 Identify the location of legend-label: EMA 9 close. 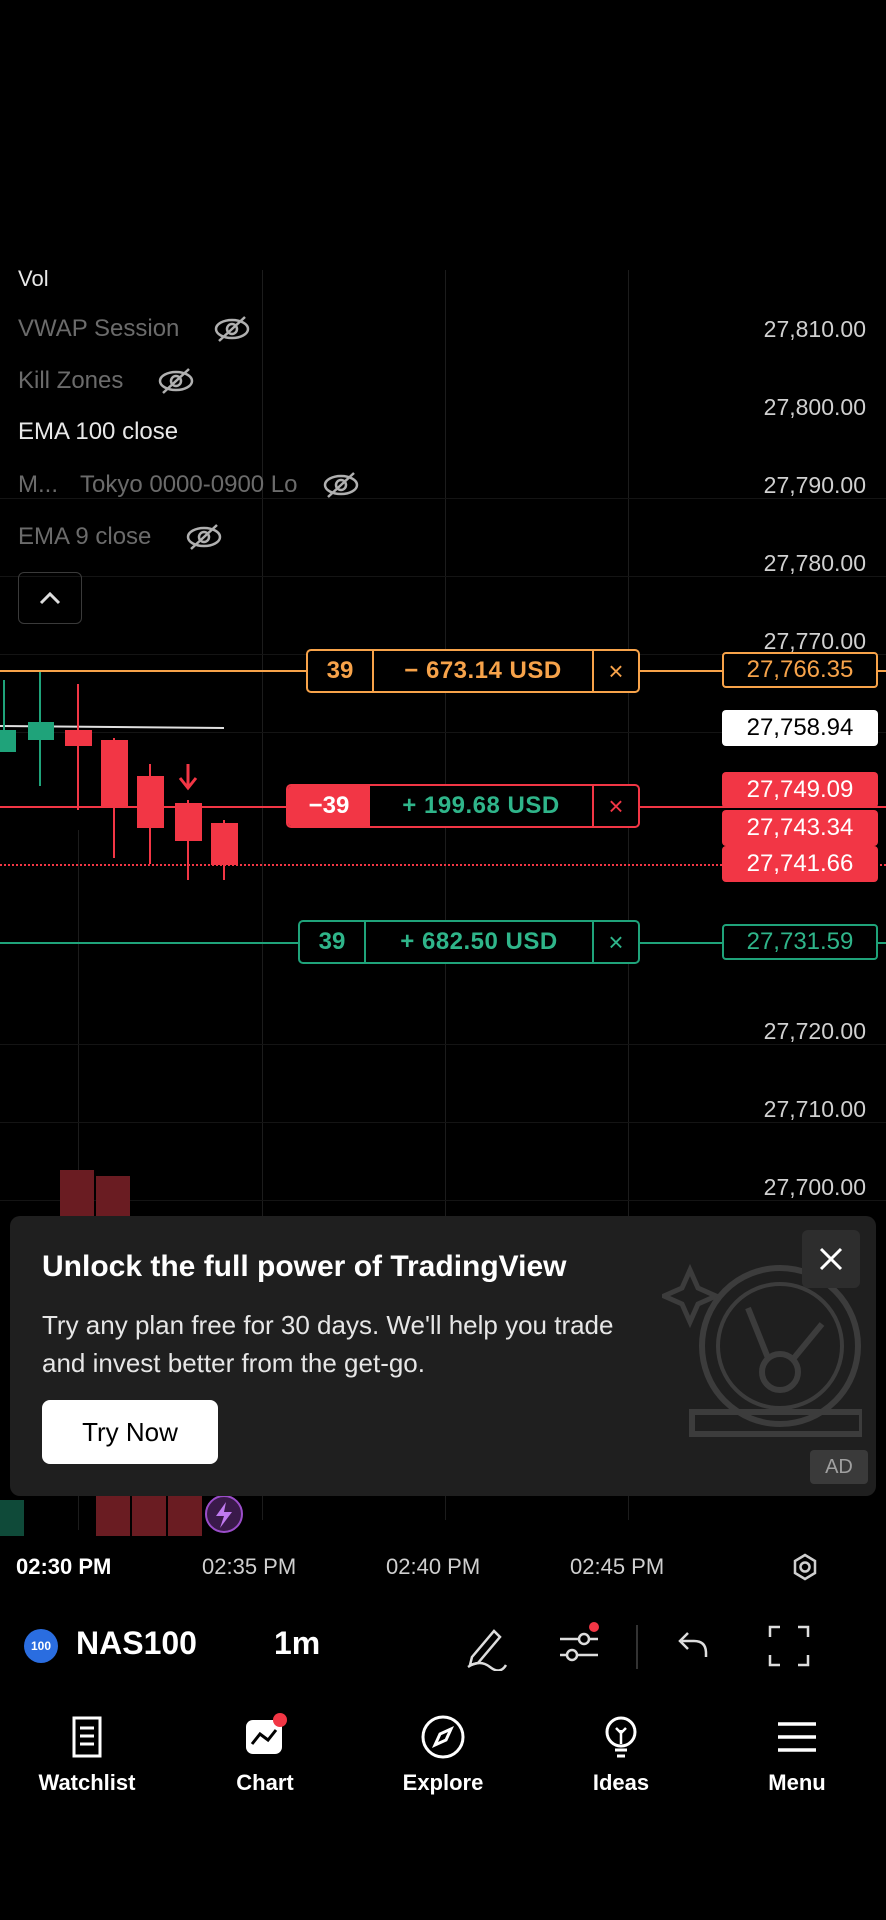
(85, 536).